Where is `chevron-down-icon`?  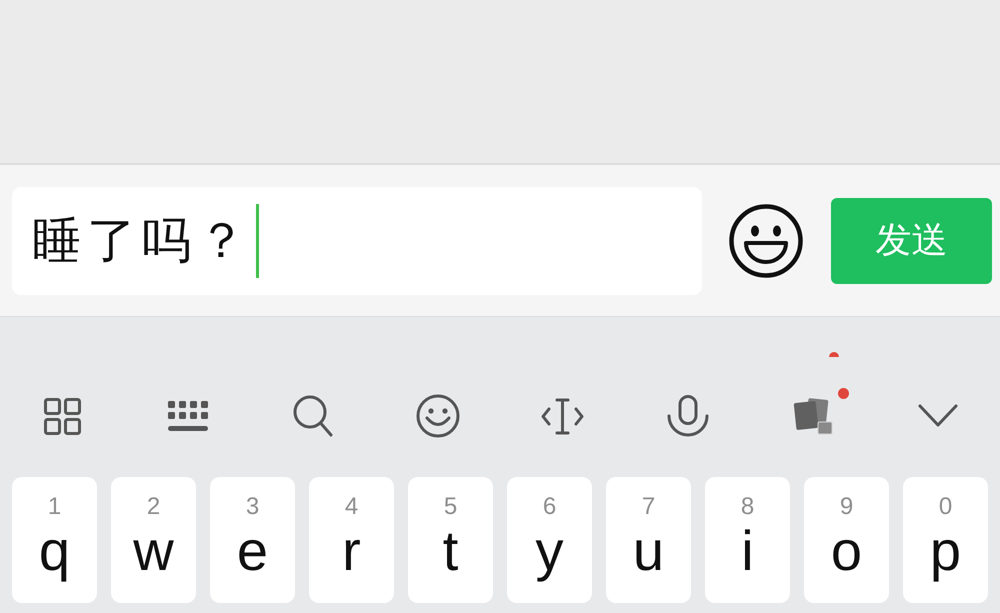 chevron-down-icon is located at coordinates (938, 416).